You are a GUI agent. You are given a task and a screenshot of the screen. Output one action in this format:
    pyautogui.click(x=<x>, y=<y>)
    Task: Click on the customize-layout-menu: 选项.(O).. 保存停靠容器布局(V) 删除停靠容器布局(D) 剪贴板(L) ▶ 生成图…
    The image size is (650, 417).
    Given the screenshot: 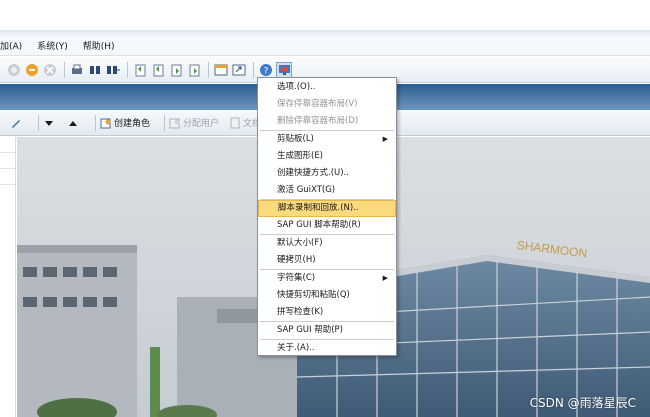 What is the action you would take?
    pyautogui.click(x=327, y=216)
    